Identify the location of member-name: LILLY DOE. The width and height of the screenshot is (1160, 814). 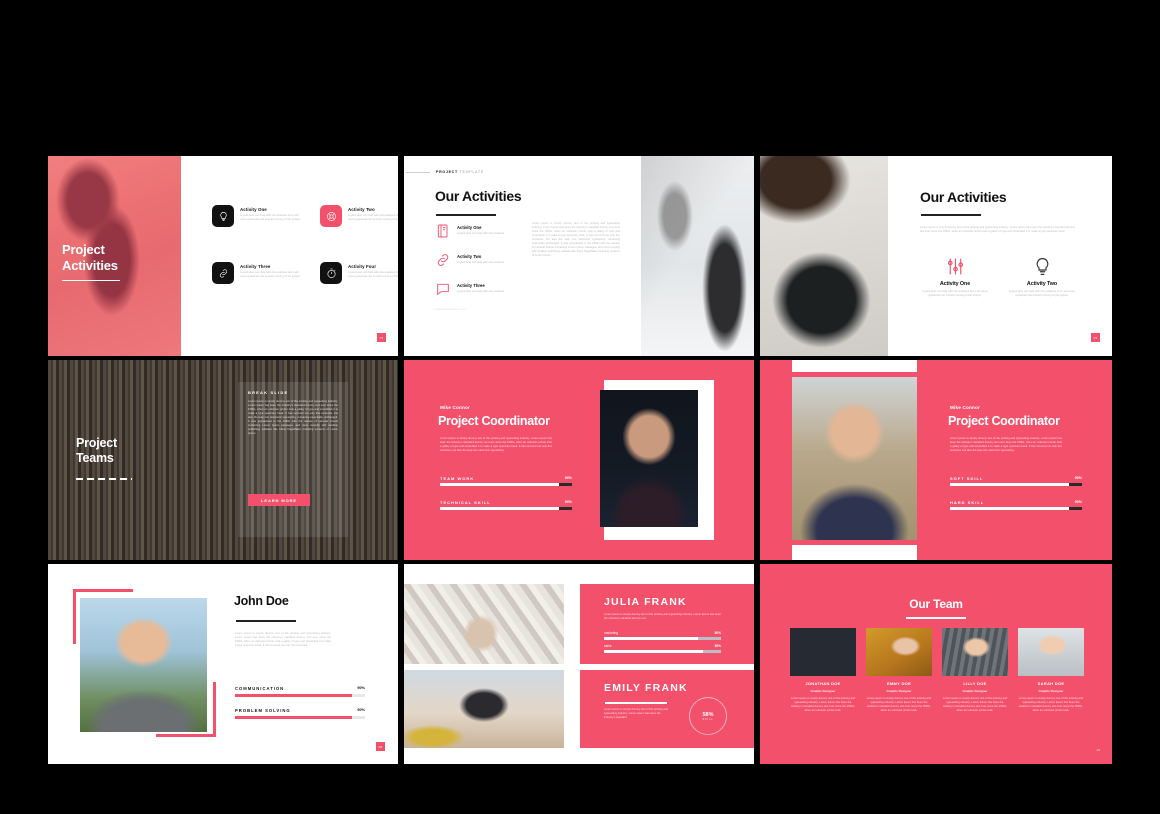
(975, 683).